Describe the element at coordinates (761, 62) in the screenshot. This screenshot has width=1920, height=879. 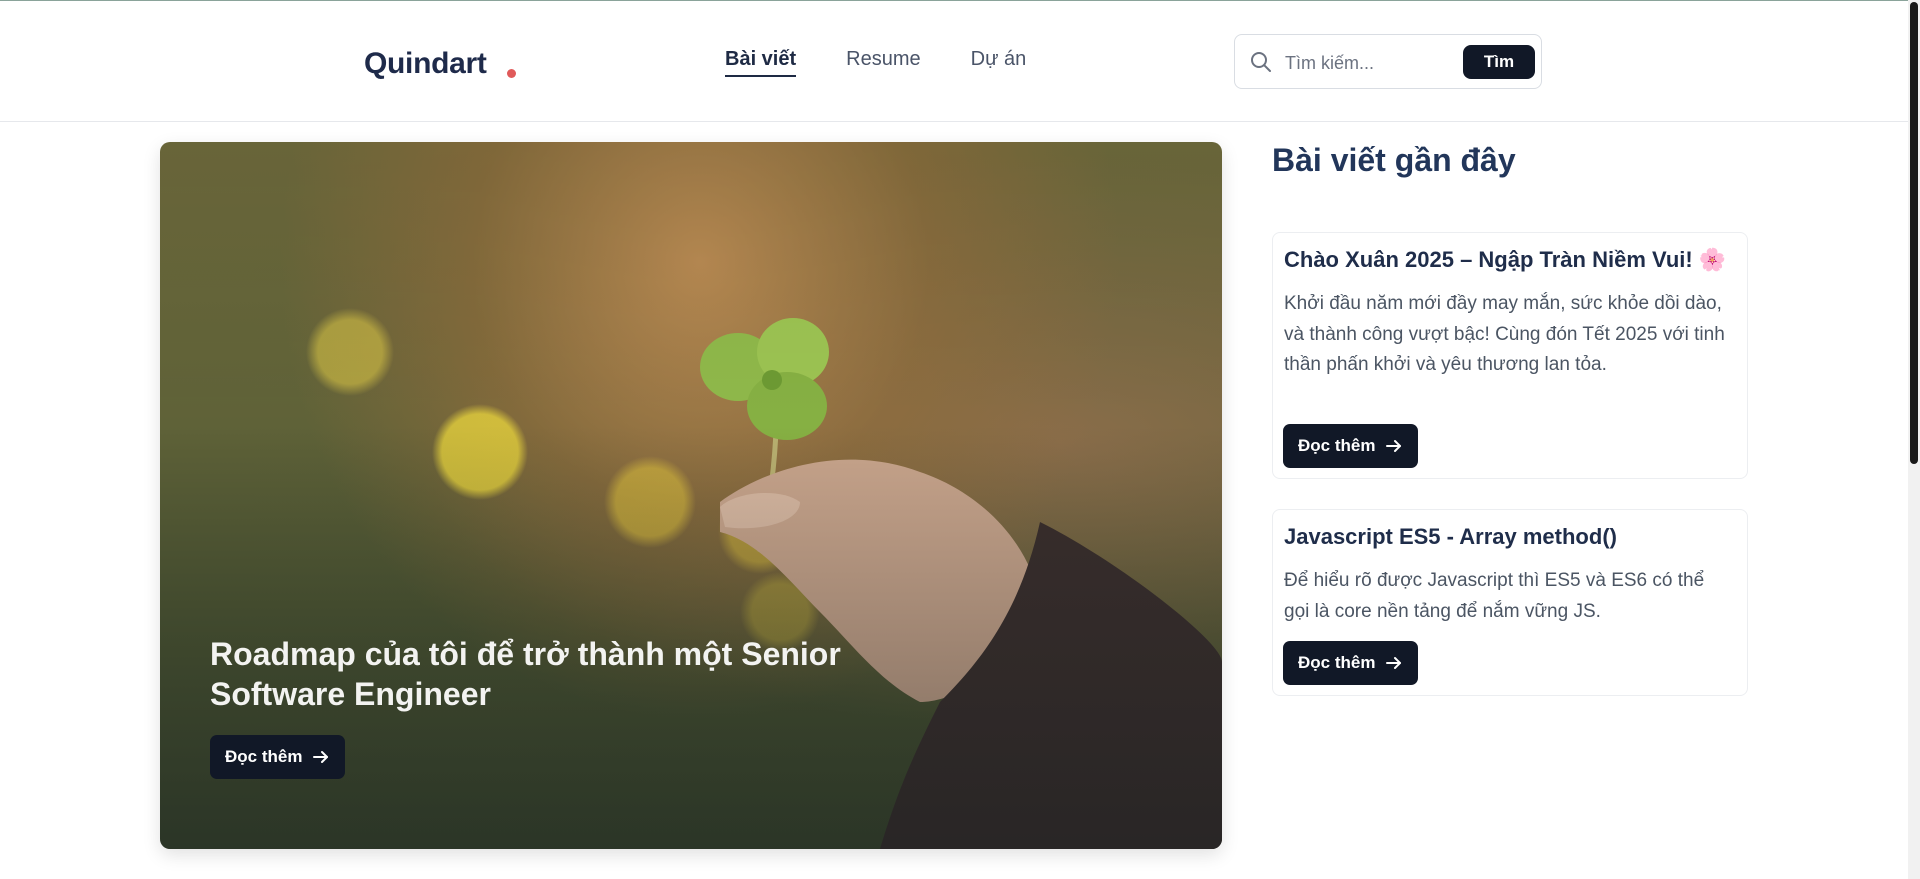
I see `nav-item-posts: Bài viết` at that location.